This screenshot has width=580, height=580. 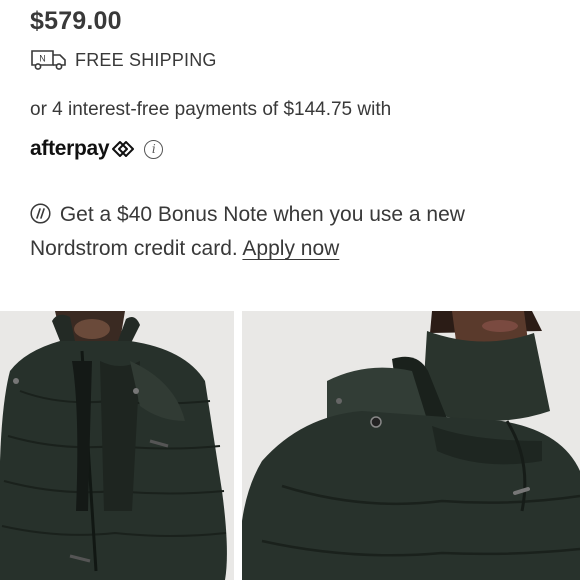 What do you see at coordinates (42, 59) in the screenshot?
I see `truck-letter: N` at bounding box center [42, 59].